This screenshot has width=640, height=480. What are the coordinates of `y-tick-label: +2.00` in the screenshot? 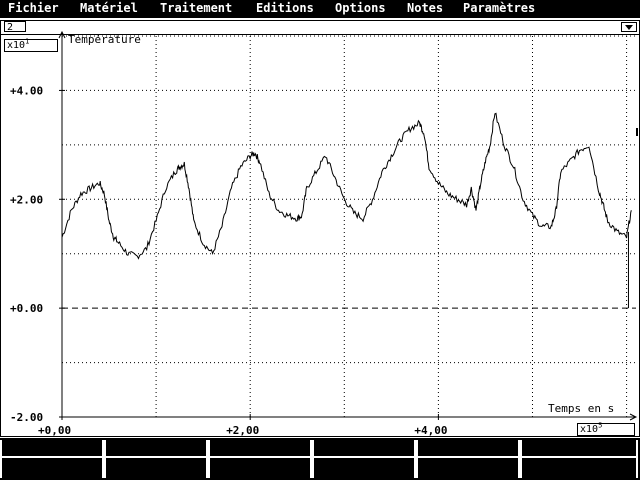 It's located at (26, 199).